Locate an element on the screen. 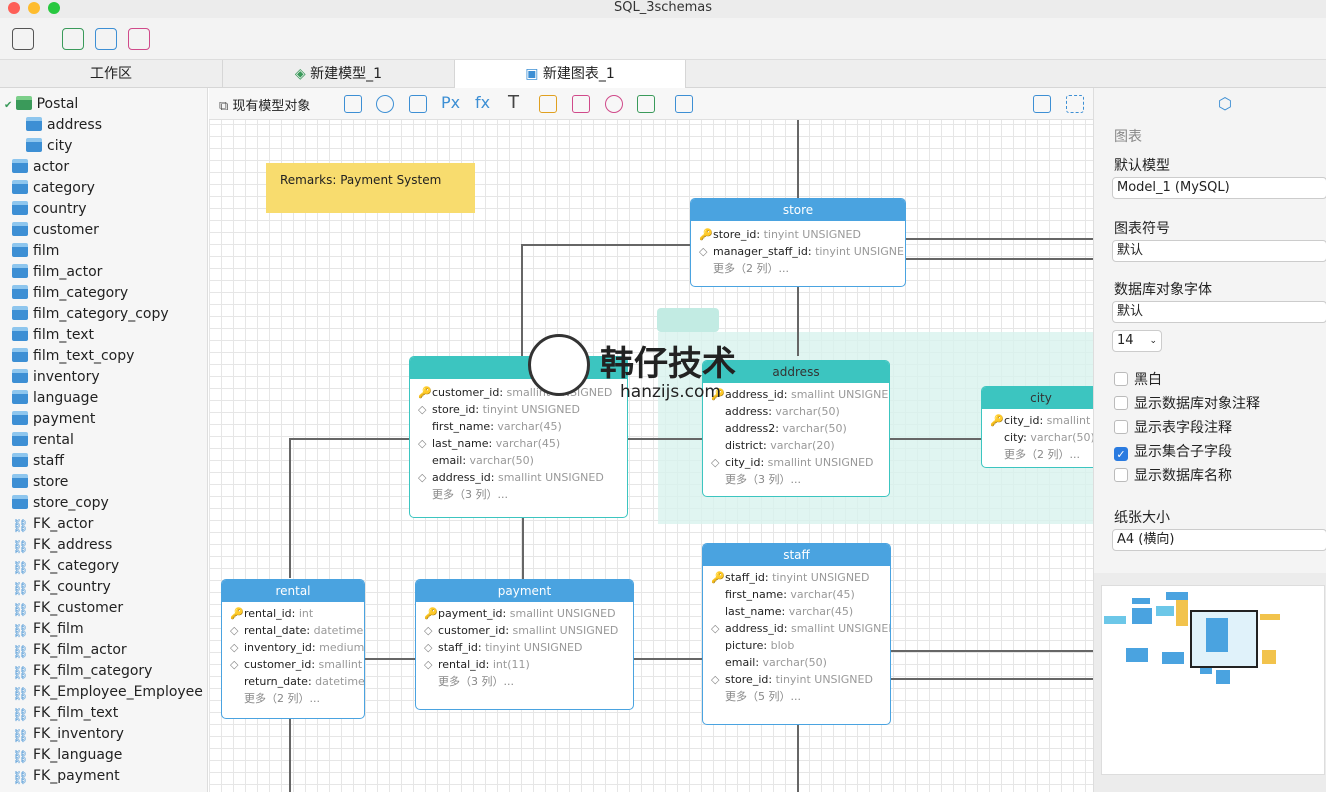  present-icon is located at coordinates (1042, 104).